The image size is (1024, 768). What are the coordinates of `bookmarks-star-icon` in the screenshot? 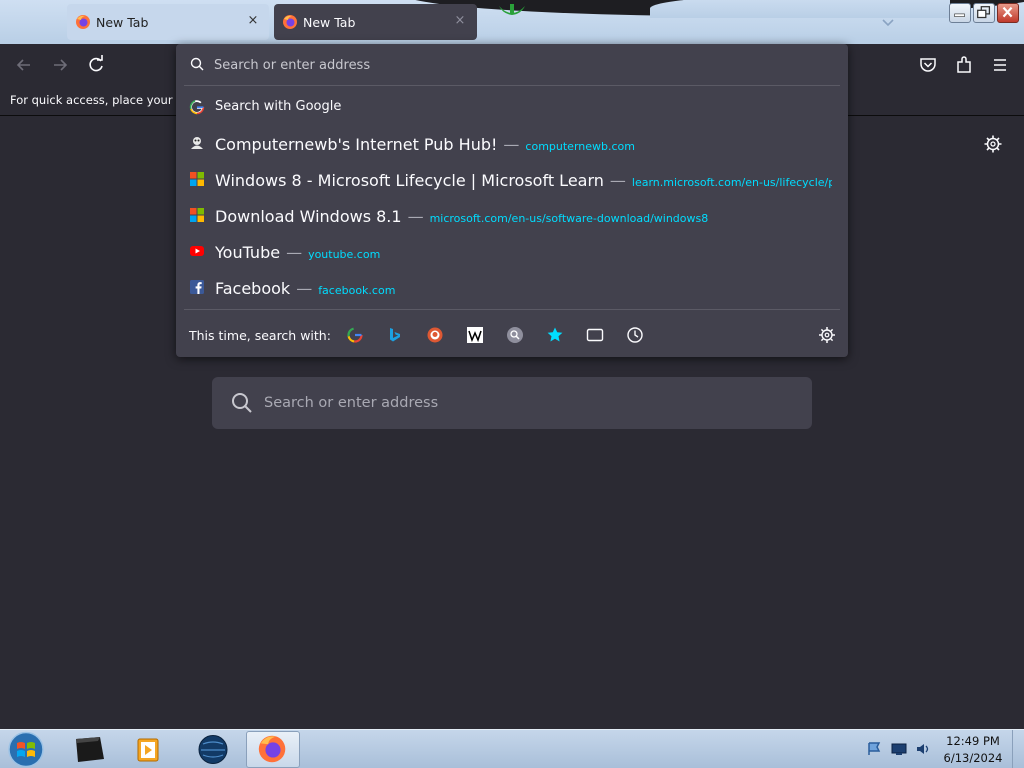 It's located at (555, 335).